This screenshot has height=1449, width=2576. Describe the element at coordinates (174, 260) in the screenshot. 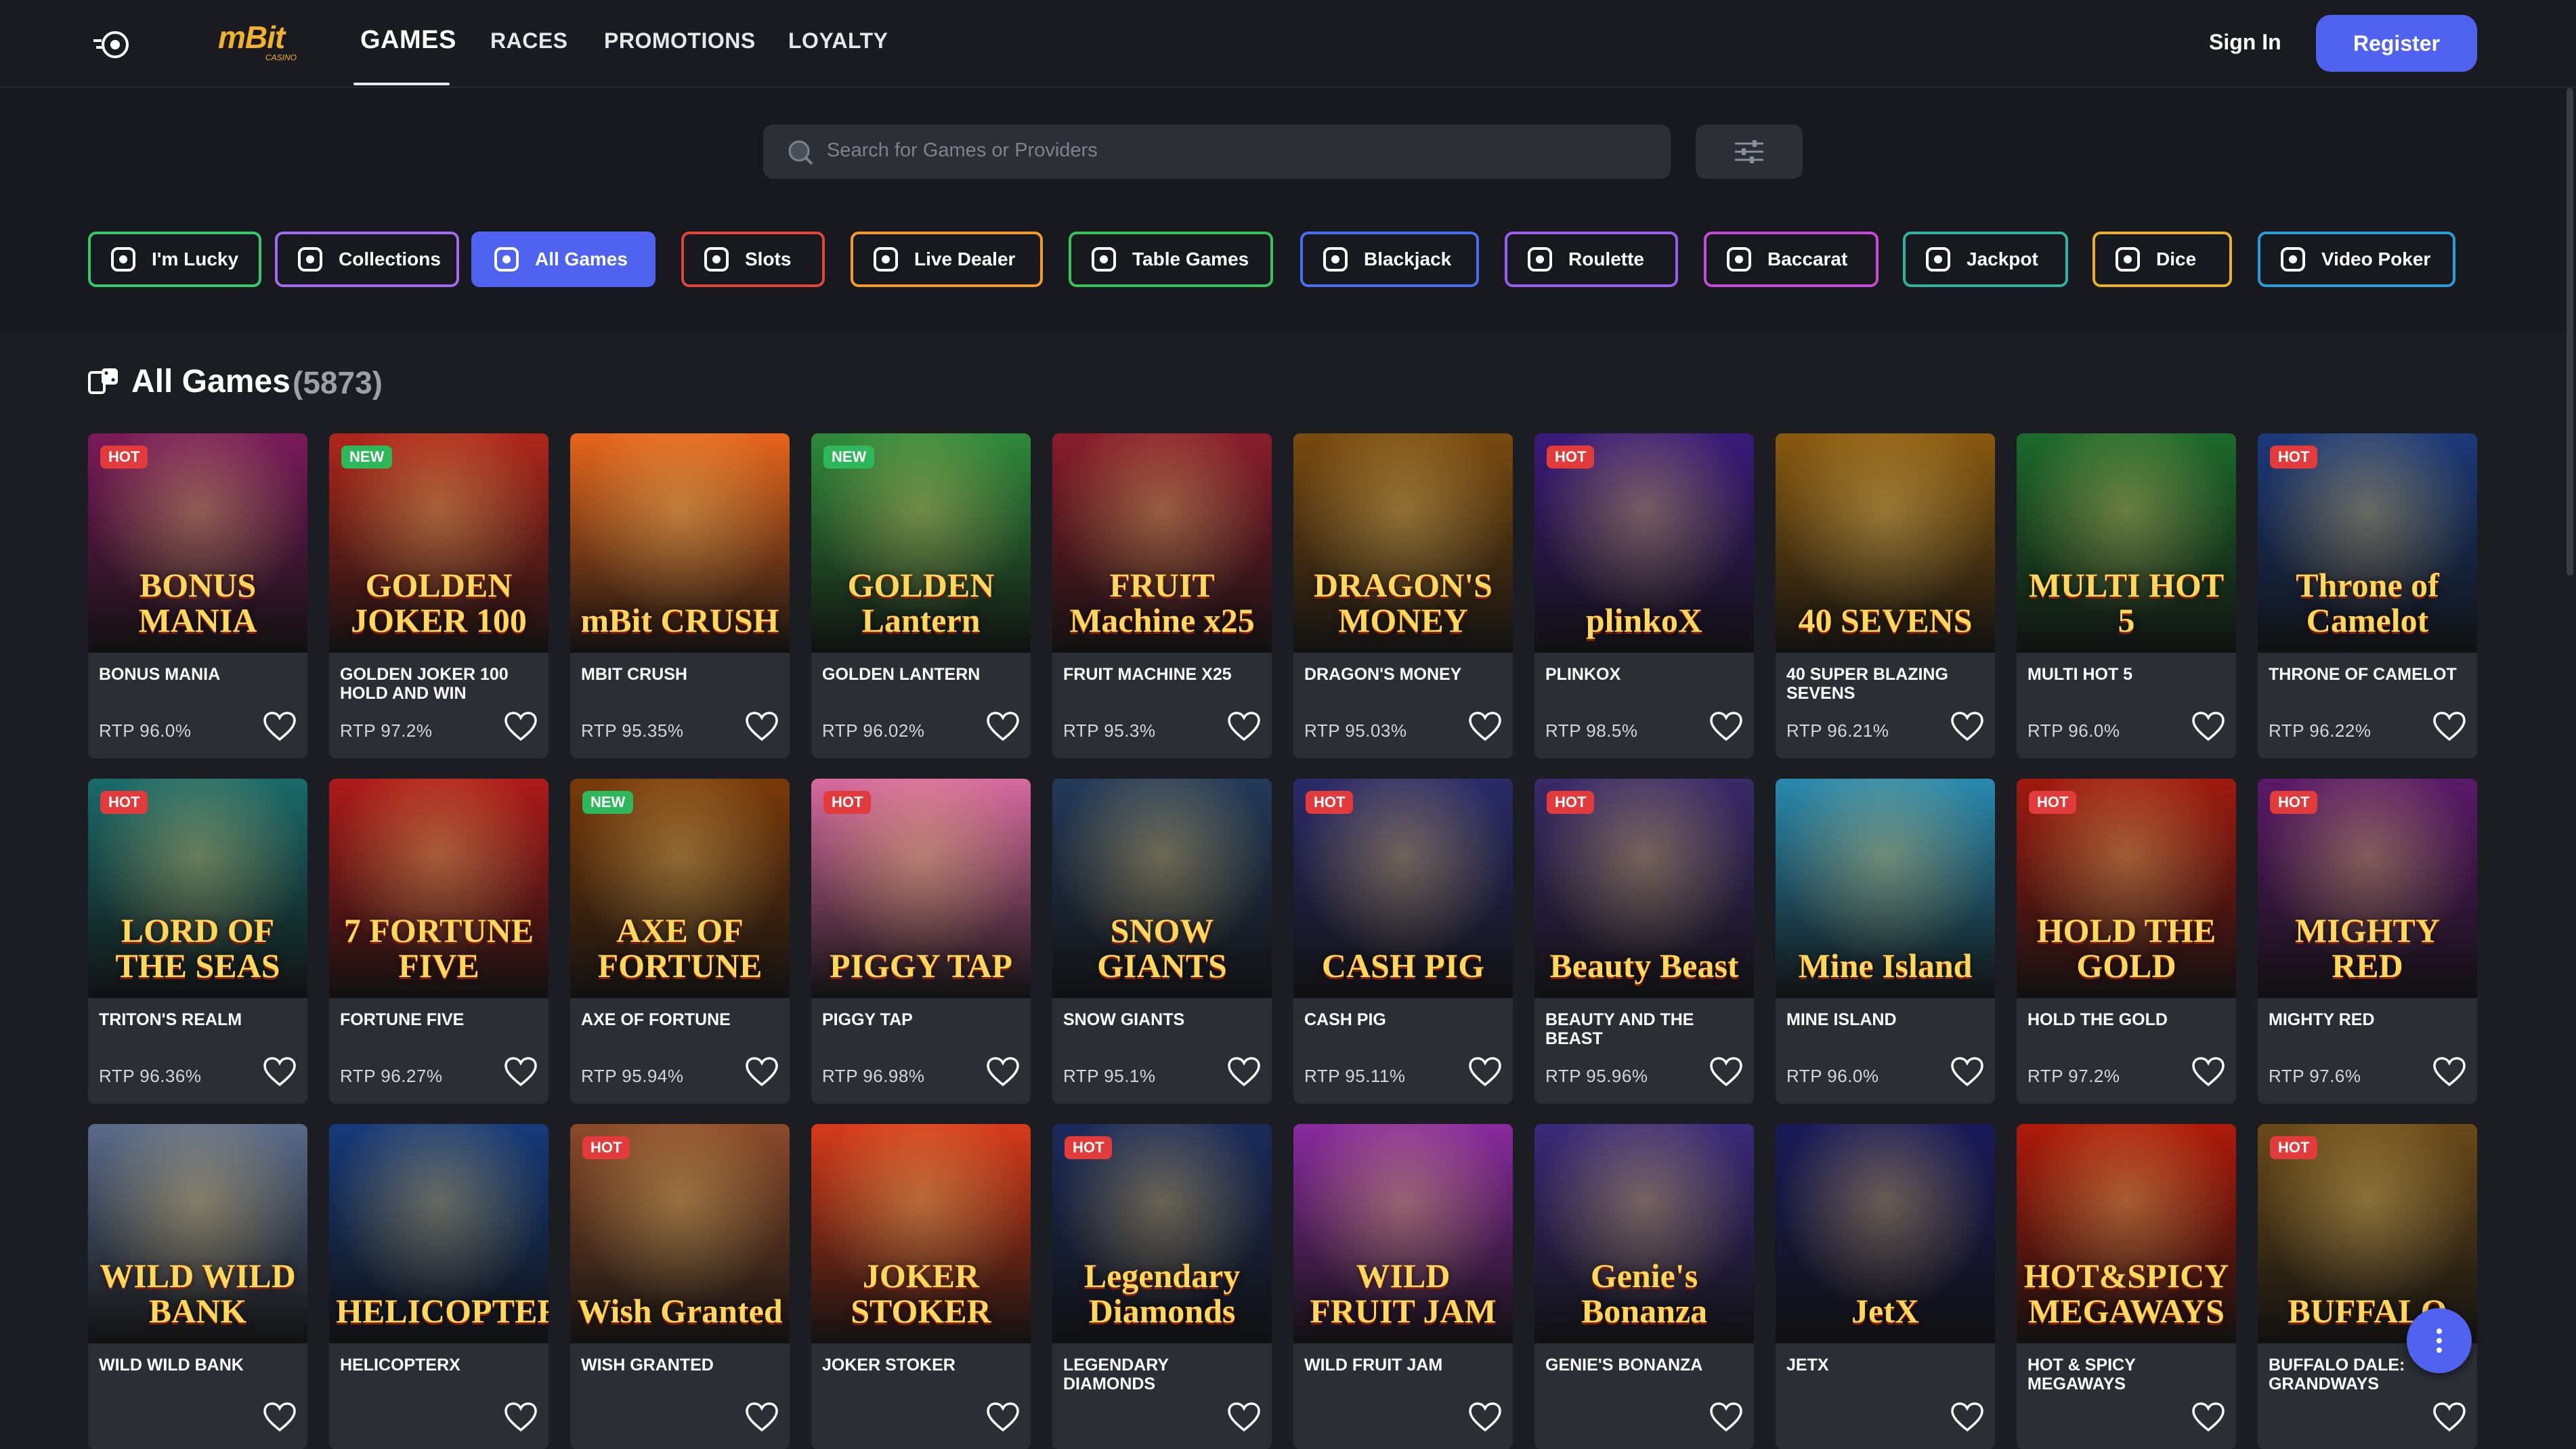

I see `category-chip-i-m-lucky: I'm Lucky` at that location.